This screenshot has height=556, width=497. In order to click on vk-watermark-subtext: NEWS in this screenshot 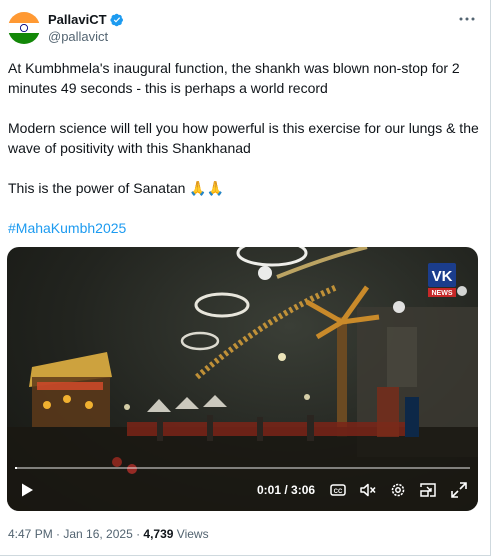, I will do `click(442, 293)`.